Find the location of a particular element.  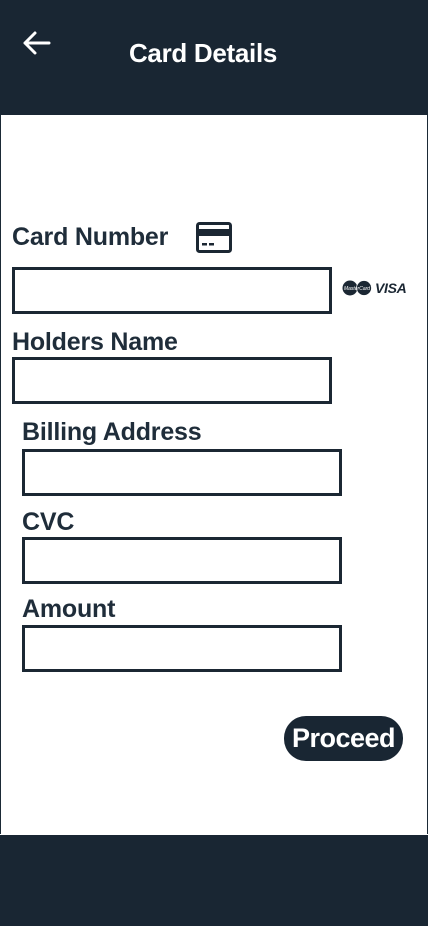

card-number-input is located at coordinates (172, 290).